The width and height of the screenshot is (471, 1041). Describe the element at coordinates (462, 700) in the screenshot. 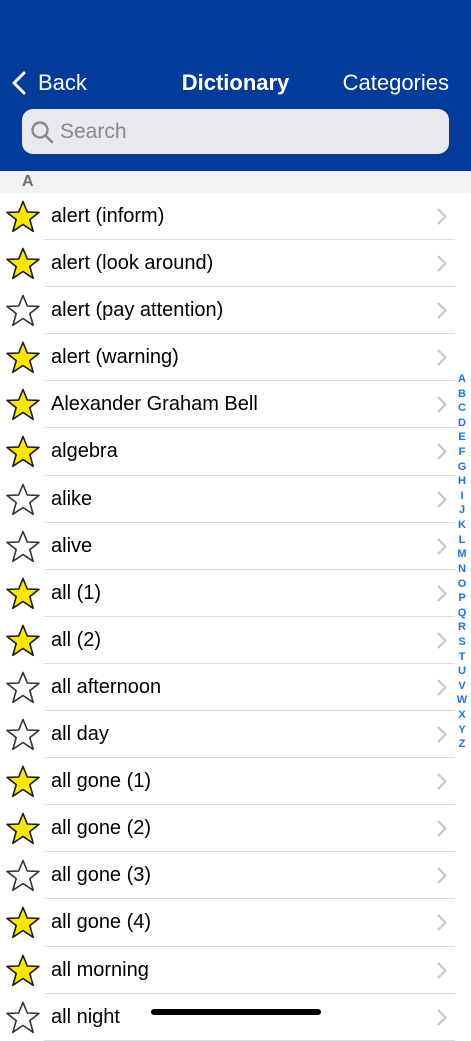

I see `index-letter: W` at that location.